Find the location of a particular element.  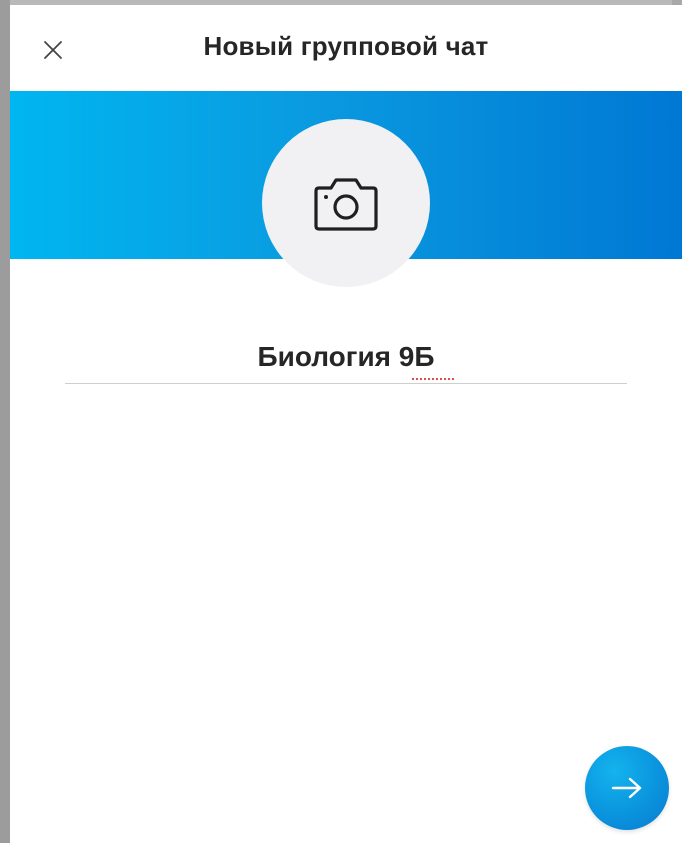

arrow-right-icon is located at coordinates (626, 788).